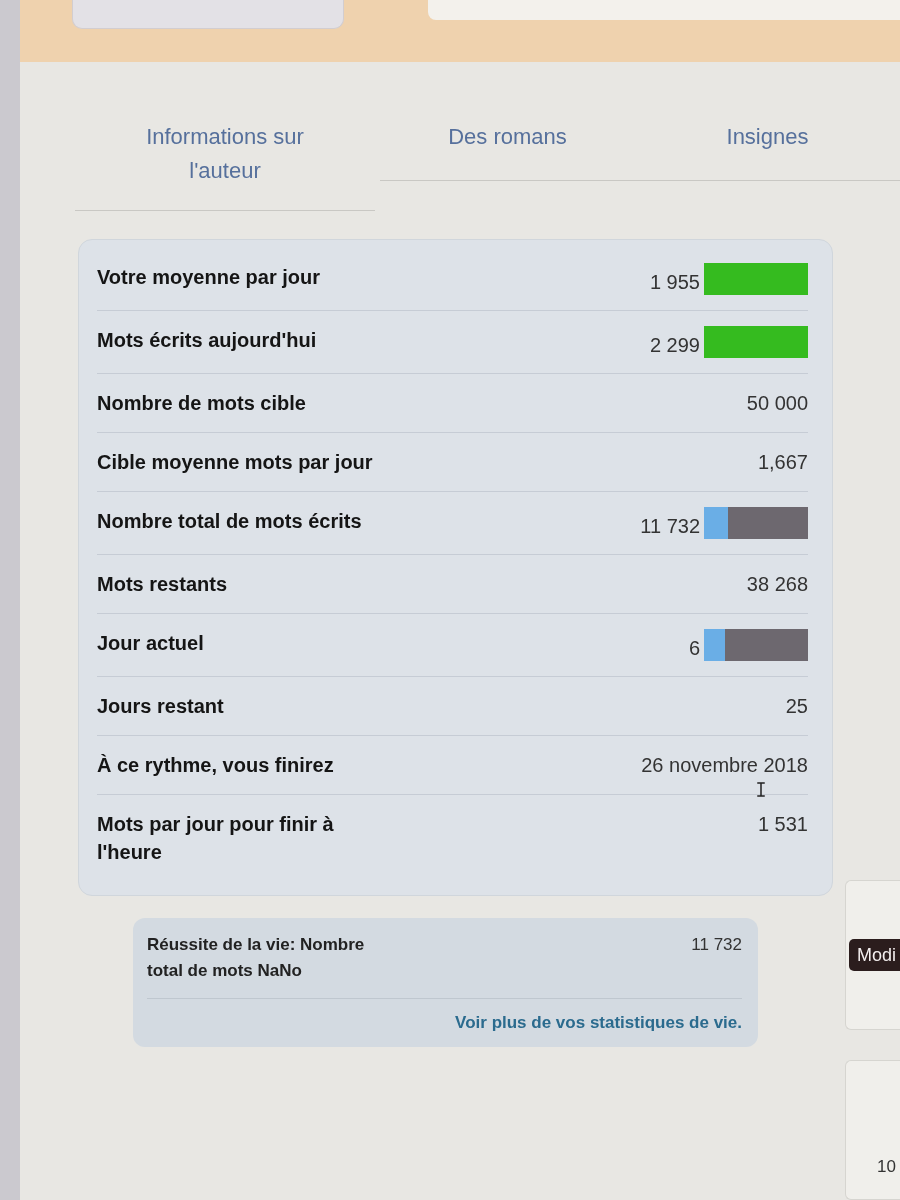 The image size is (900, 1200). What do you see at coordinates (767, 150) in the screenshot?
I see `tab: Insignes` at bounding box center [767, 150].